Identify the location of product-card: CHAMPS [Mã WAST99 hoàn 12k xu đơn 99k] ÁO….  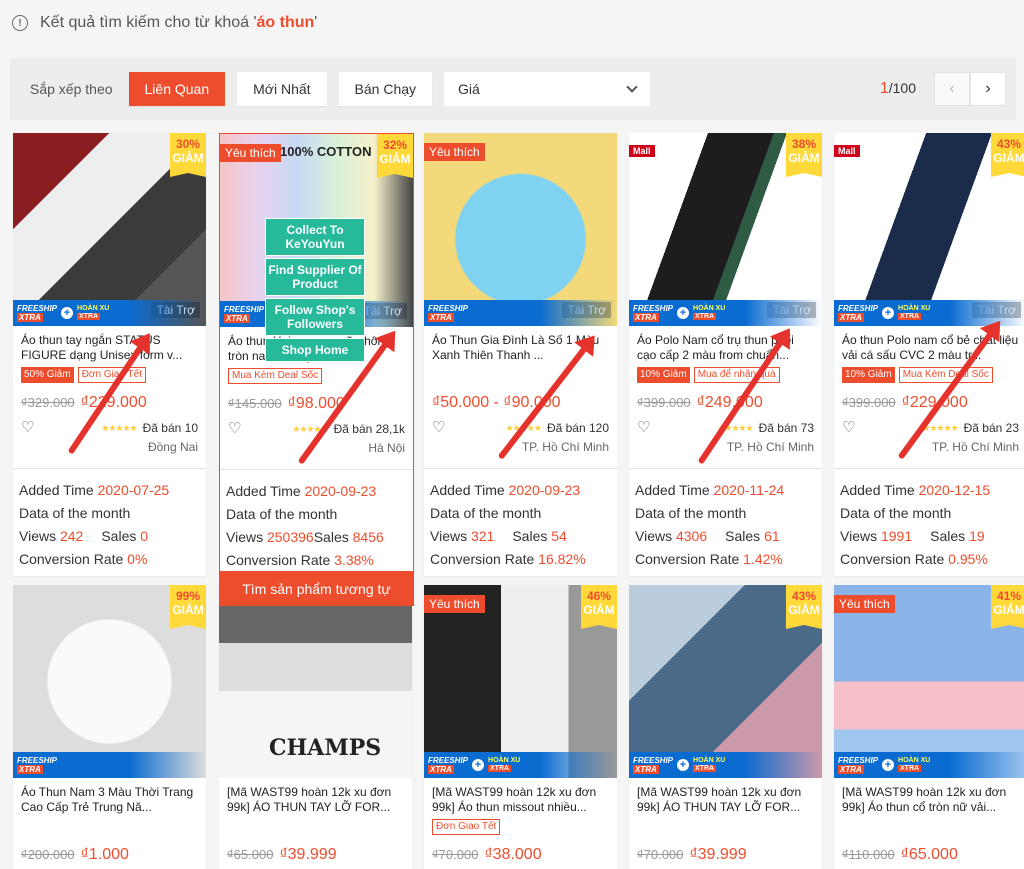
(315, 727).